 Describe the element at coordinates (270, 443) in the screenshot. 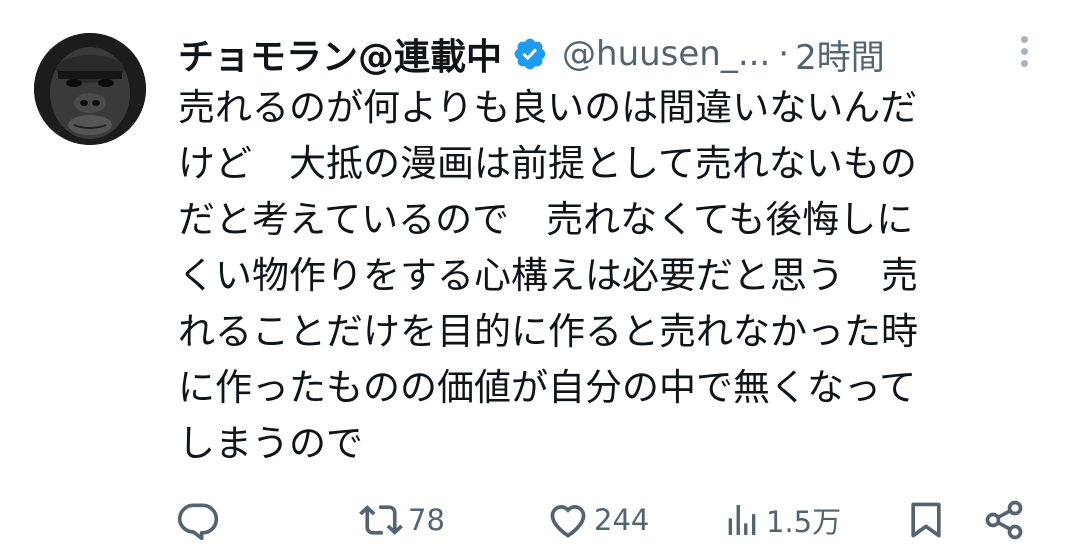

I see `tweet-text-line: しまうので` at that location.